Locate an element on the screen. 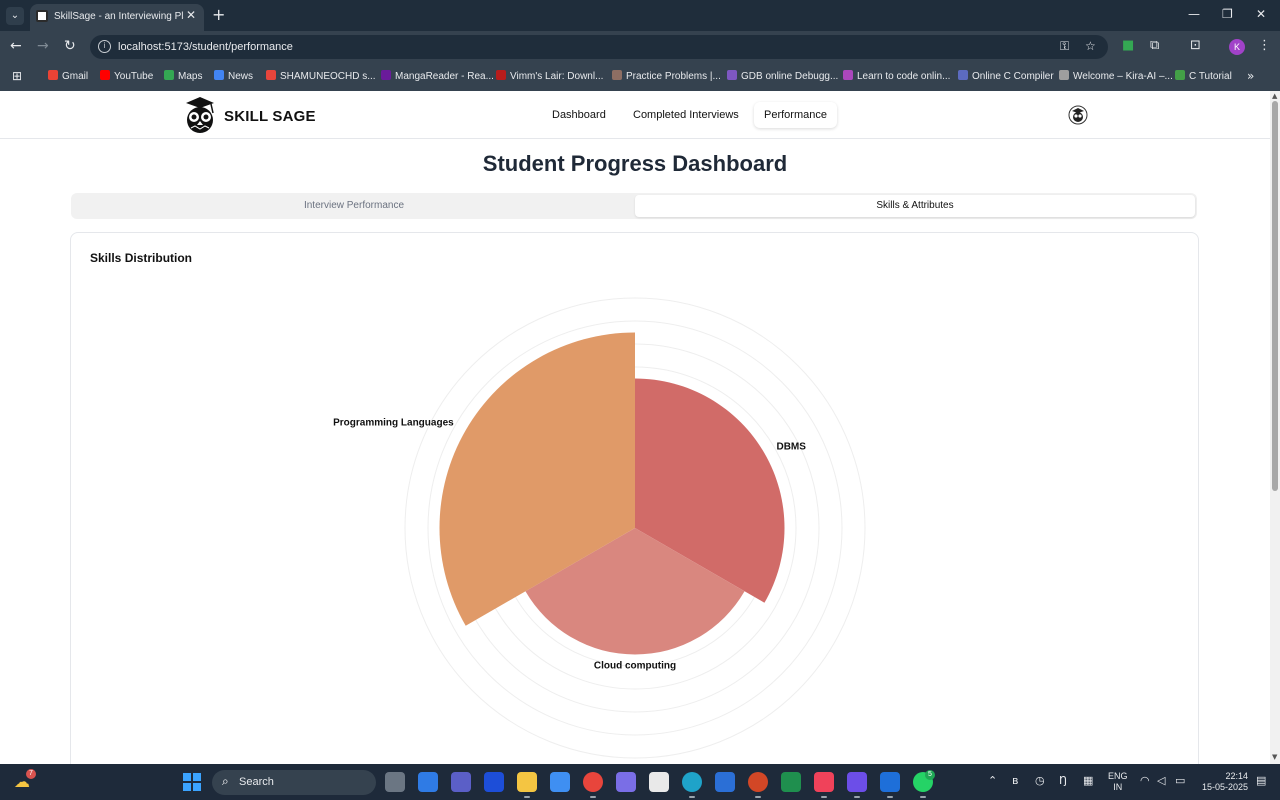 The height and width of the screenshot is (800, 1280). bookmark-label: Online C Compiler is located at coordinates (1013, 76).